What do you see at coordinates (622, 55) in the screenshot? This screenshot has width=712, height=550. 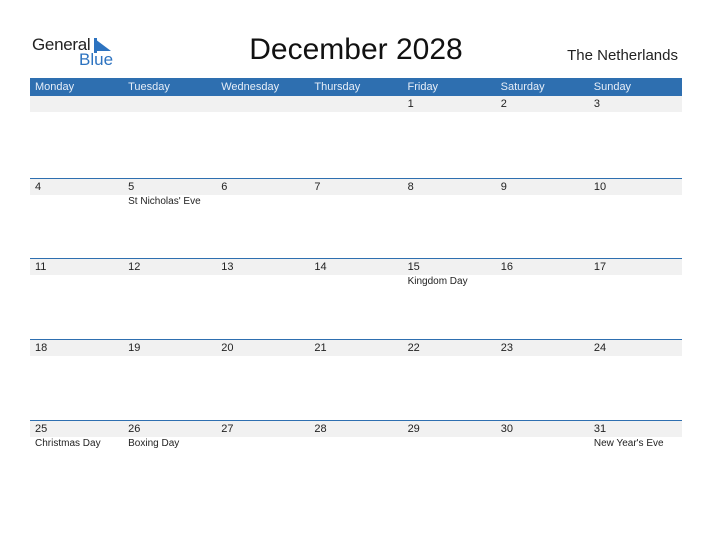 I see `country-label: The Netherlands` at bounding box center [622, 55].